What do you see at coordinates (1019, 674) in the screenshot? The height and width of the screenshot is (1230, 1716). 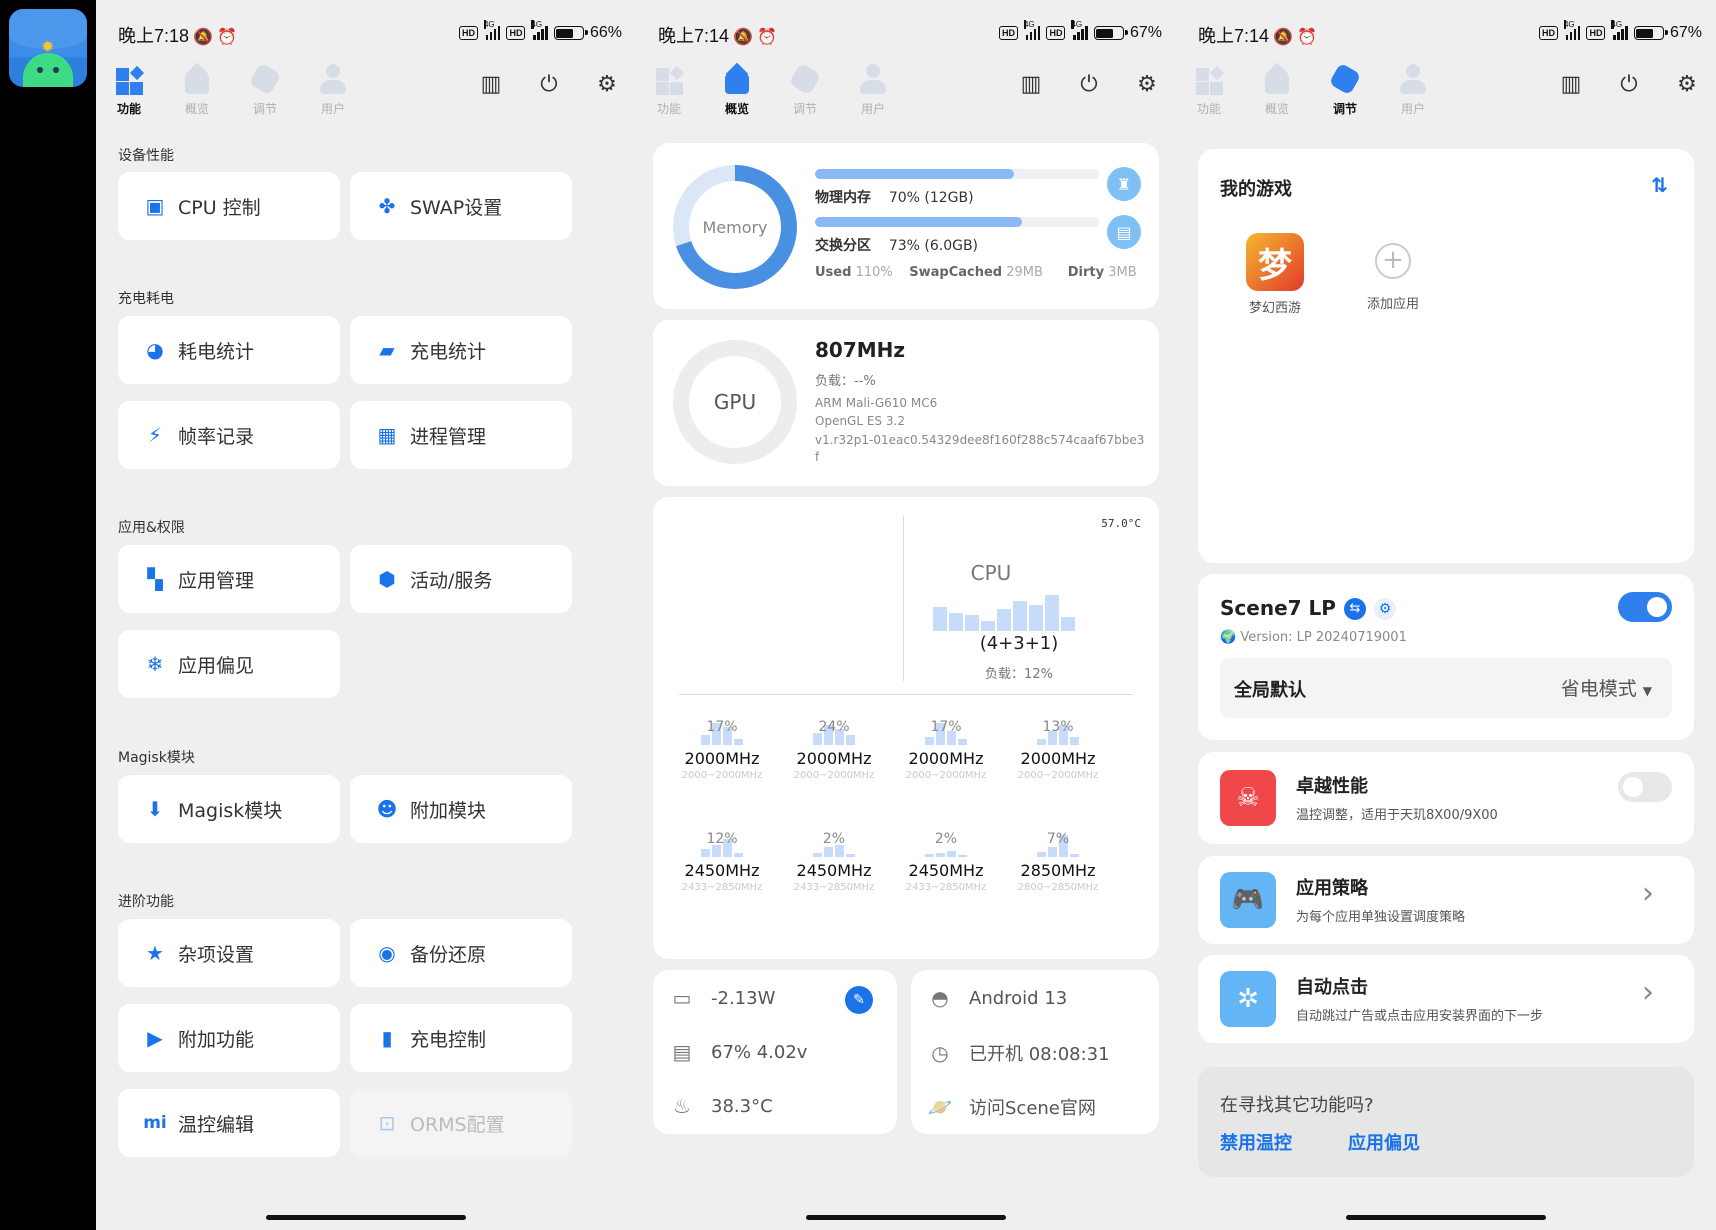 I see `cpu-load: 负载：12%` at bounding box center [1019, 674].